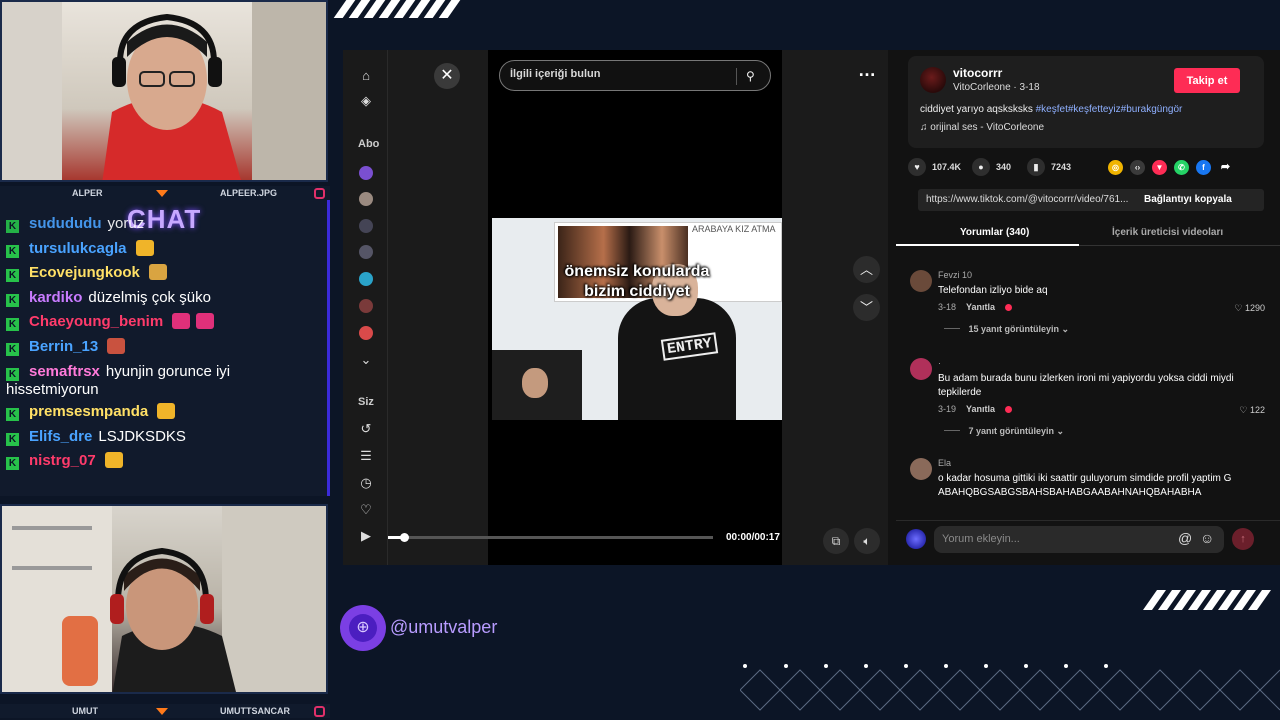  Describe the element at coordinates (55, 297) in the screenshot. I see `chat-username: kardiko` at that location.